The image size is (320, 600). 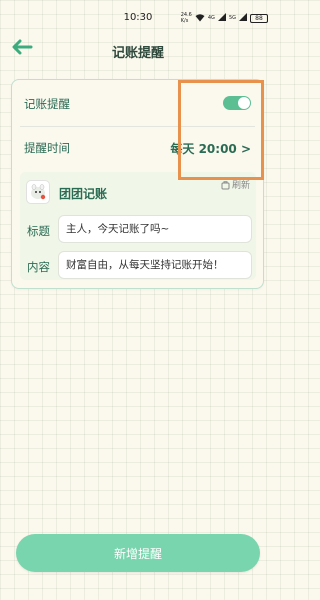 I want to click on content-input: 财富自由，从每天坚持记账开始！, so click(x=155, y=265).